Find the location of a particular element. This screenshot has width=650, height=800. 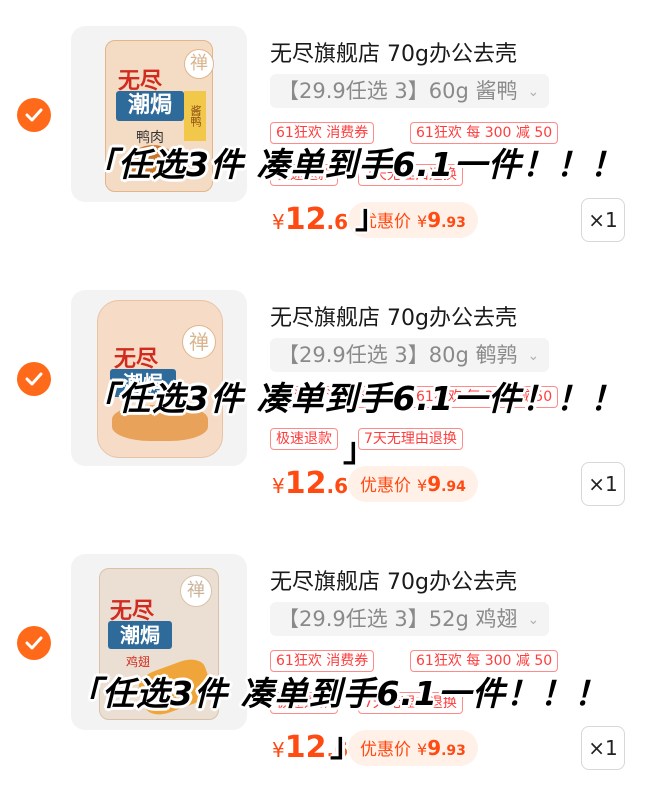

sku-selector: 【29.9任选 3】80g 鹌鹑 ⌄ is located at coordinates (410, 355).